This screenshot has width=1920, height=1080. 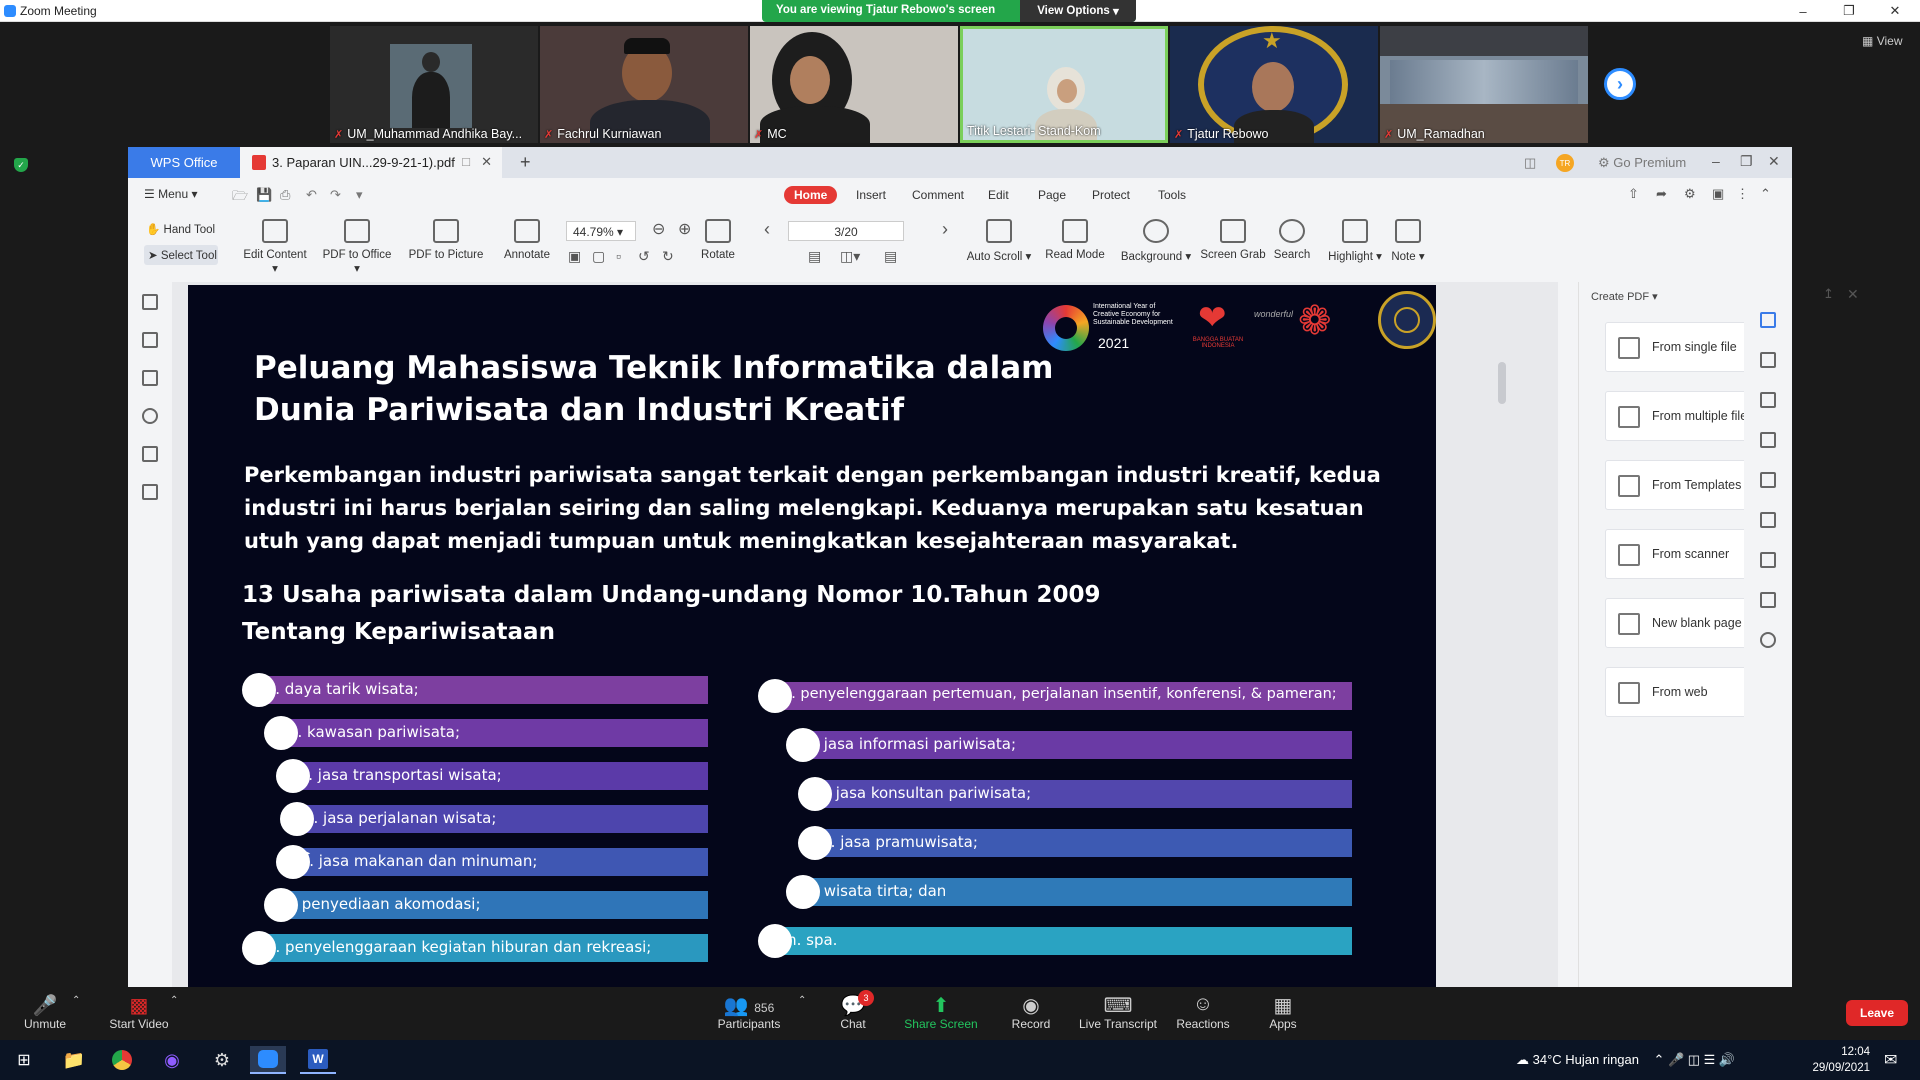 I want to click on tab-tools: Tools, so click(x=1172, y=195).